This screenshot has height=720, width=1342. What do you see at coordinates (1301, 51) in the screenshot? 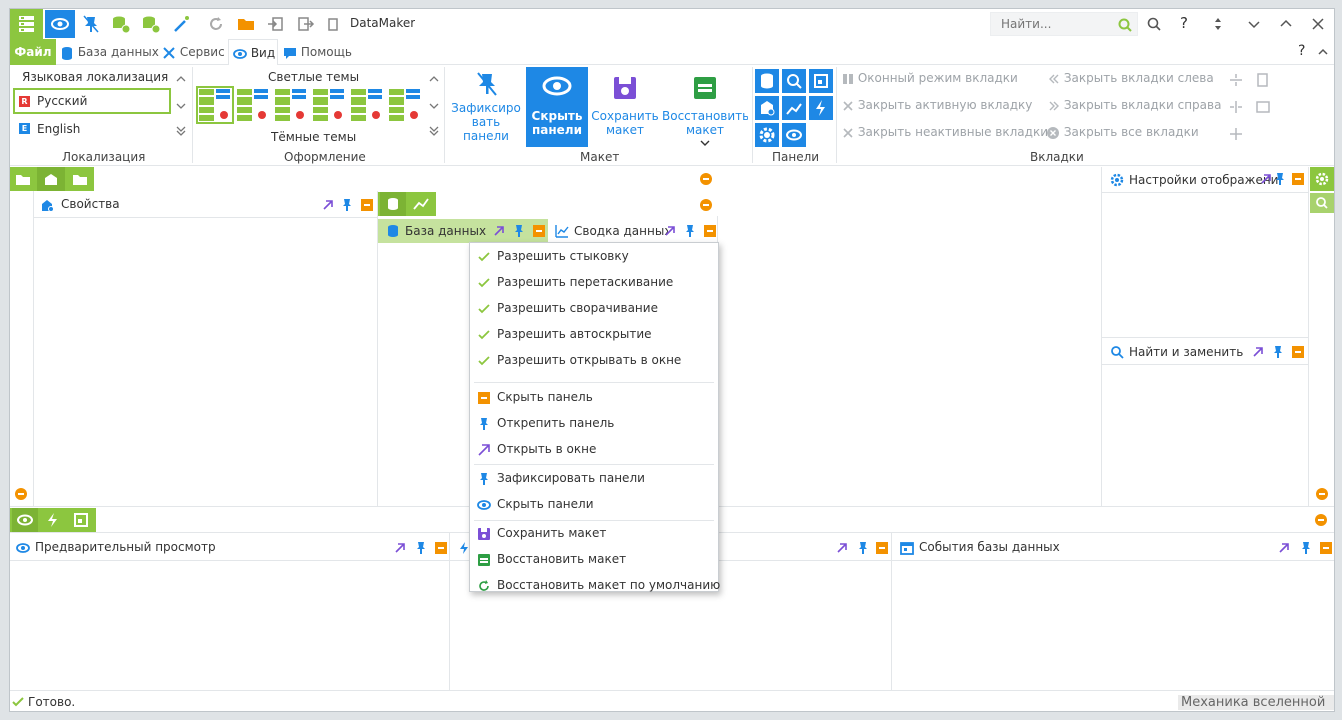
I see `ribbon-help-button: ?` at bounding box center [1301, 51].